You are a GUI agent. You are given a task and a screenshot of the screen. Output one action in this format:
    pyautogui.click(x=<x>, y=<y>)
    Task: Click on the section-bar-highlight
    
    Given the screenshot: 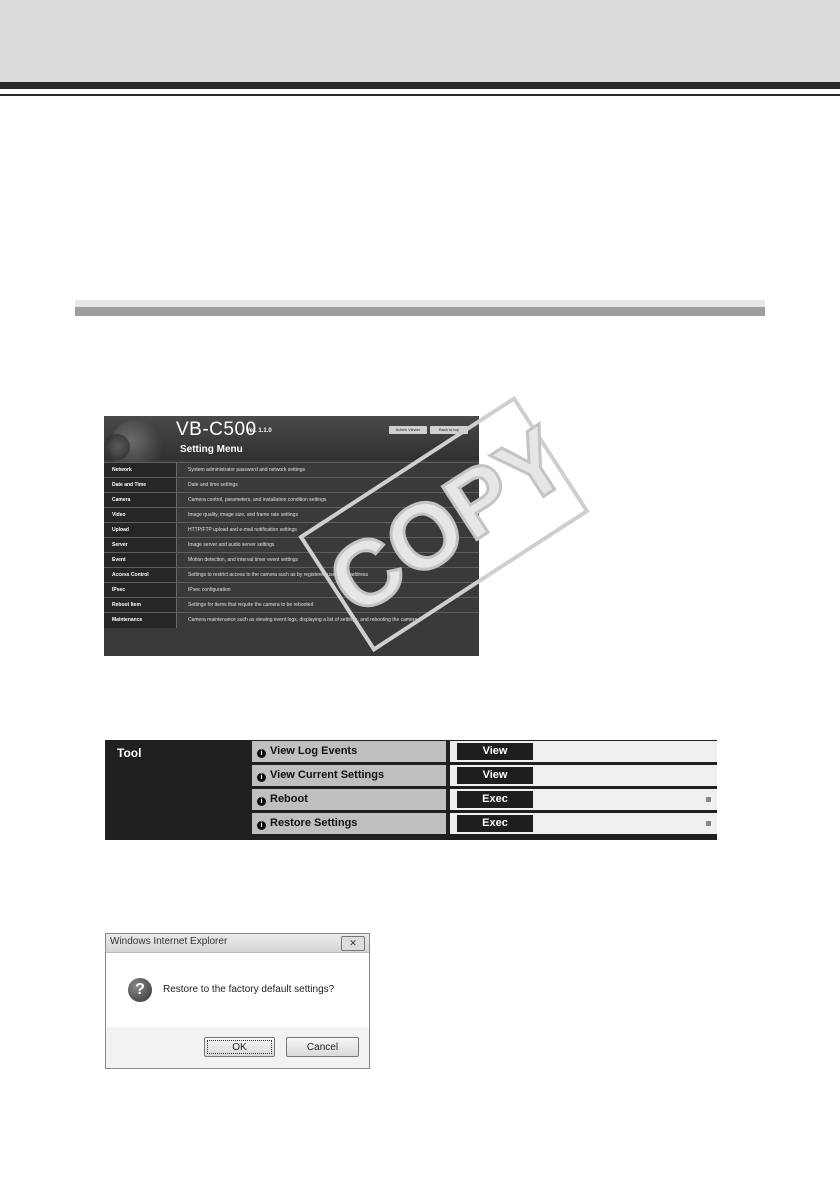 What is the action you would take?
    pyautogui.click(x=420, y=303)
    